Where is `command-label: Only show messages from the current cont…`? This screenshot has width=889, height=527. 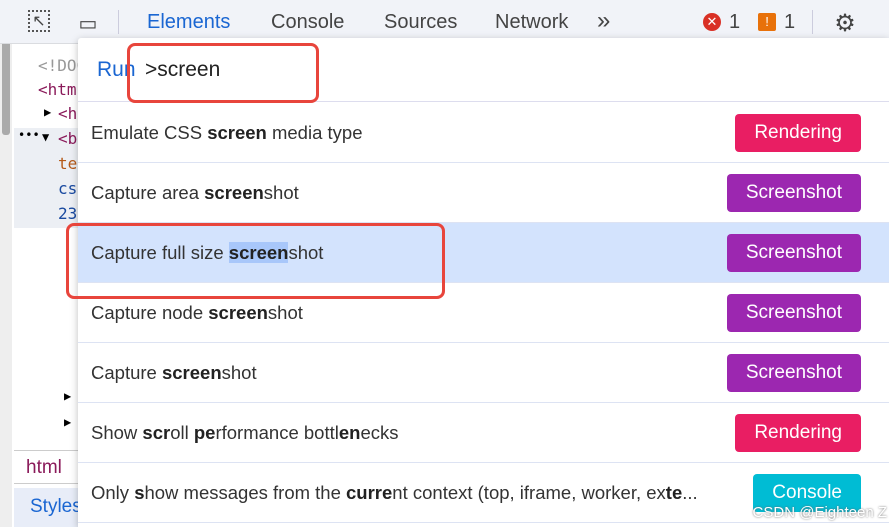 command-label: Only show messages from the current cont… is located at coordinates (394, 493).